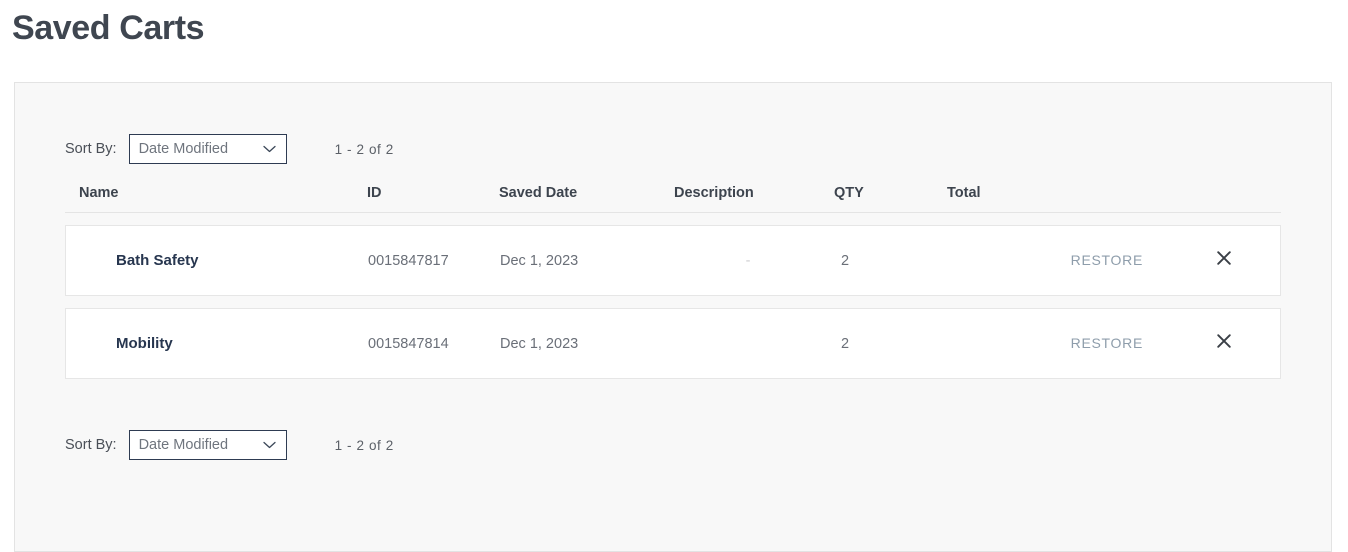  I want to click on cart-description: -, so click(748, 260).